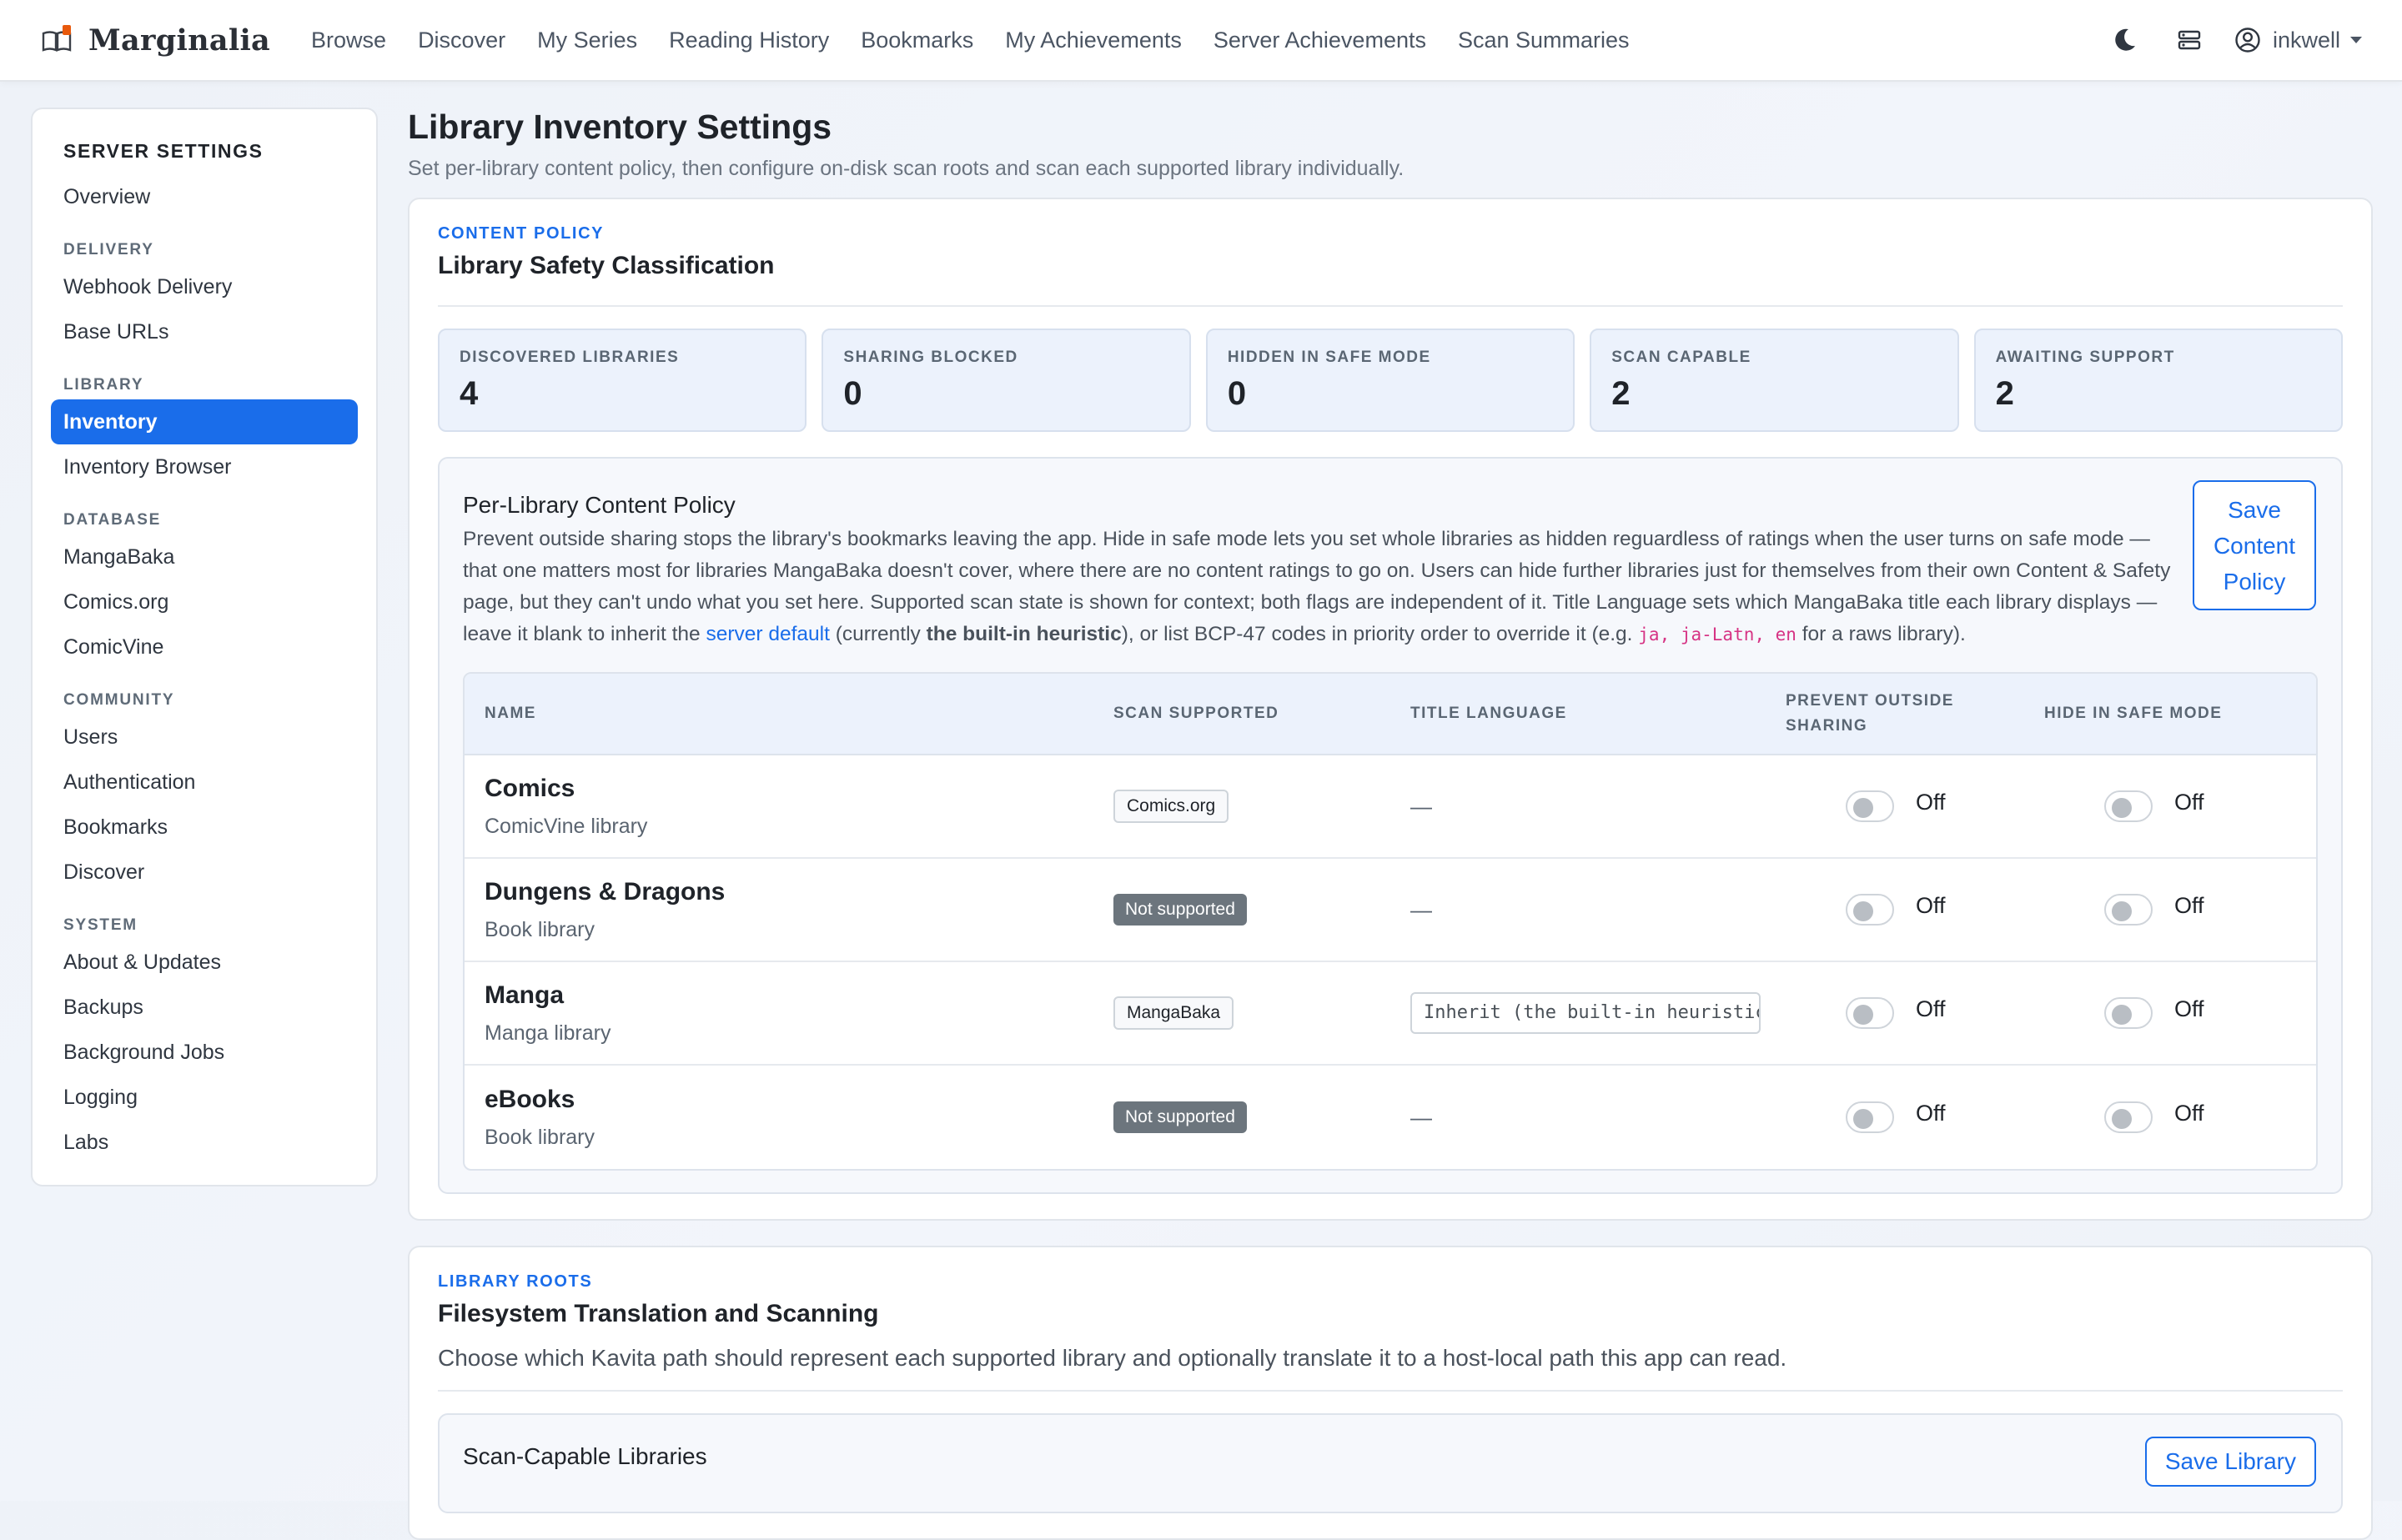 The image size is (2402, 1540). I want to click on scan-capable-title: Scan-Capable Libraries, so click(585, 1456).